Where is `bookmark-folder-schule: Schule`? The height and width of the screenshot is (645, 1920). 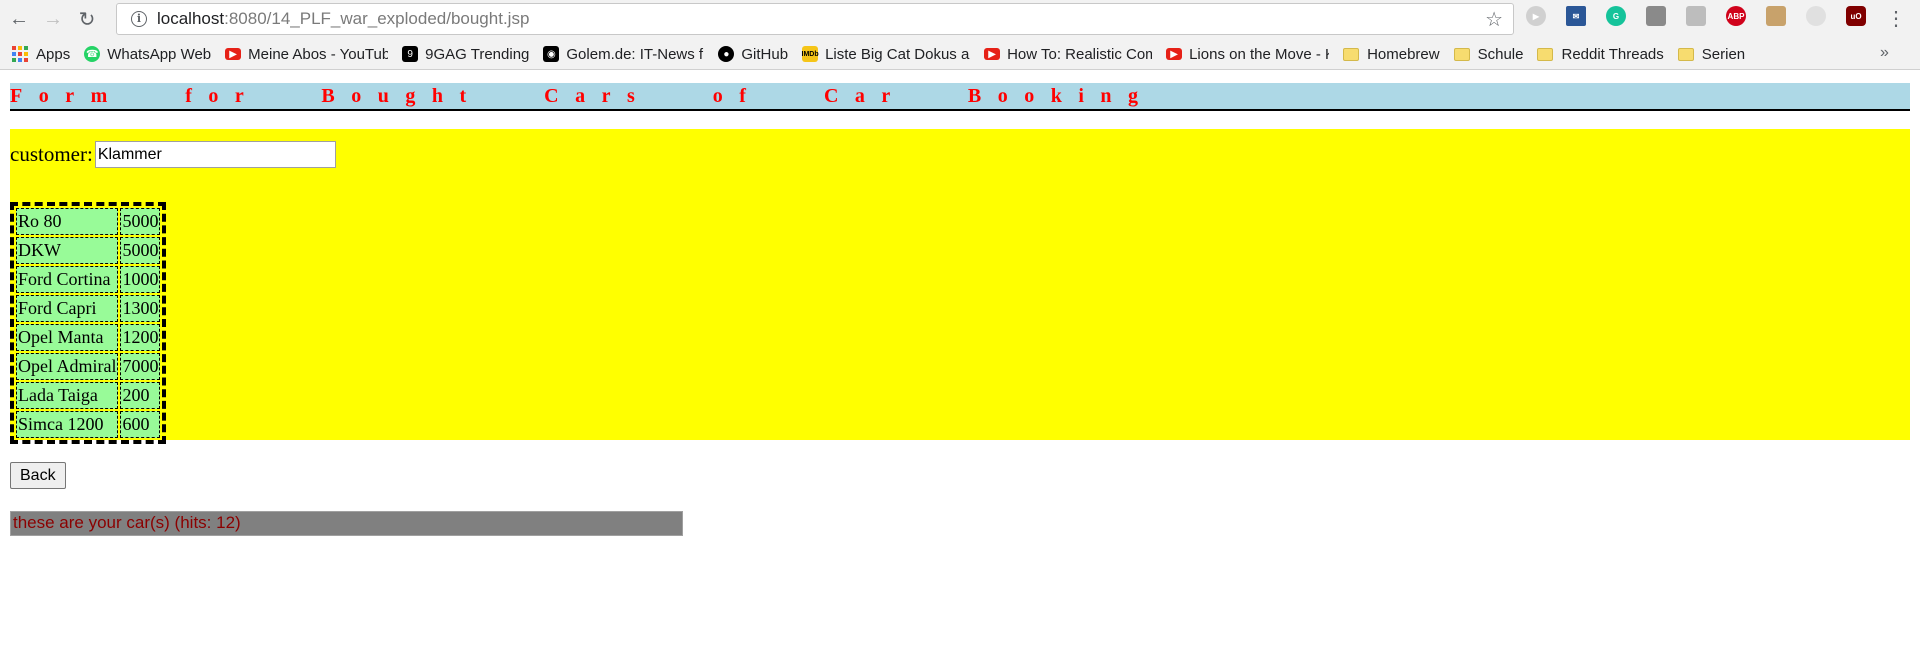
bookmark-folder-schule: Schule is located at coordinates (1488, 54).